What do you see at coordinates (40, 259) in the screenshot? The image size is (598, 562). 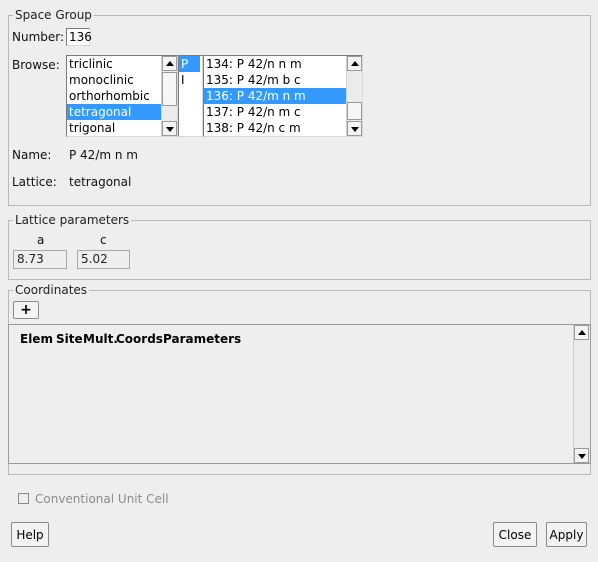 I see `param-a-field: 8.73` at bounding box center [40, 259].